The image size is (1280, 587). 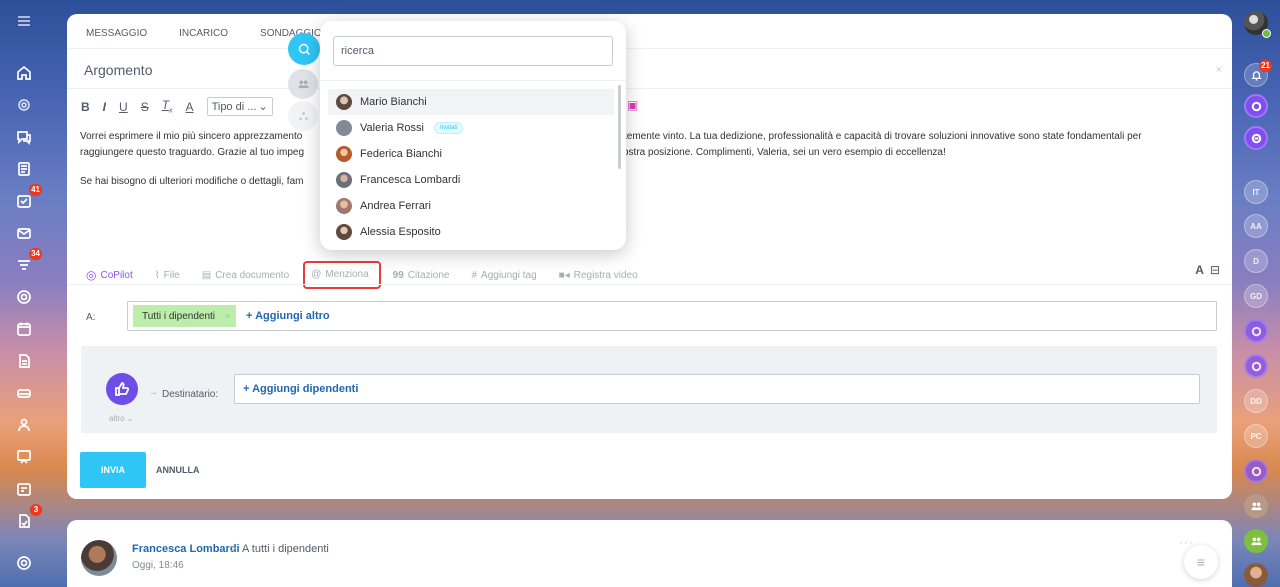 I want to click on scrollbar, so click(x=619, y=127).